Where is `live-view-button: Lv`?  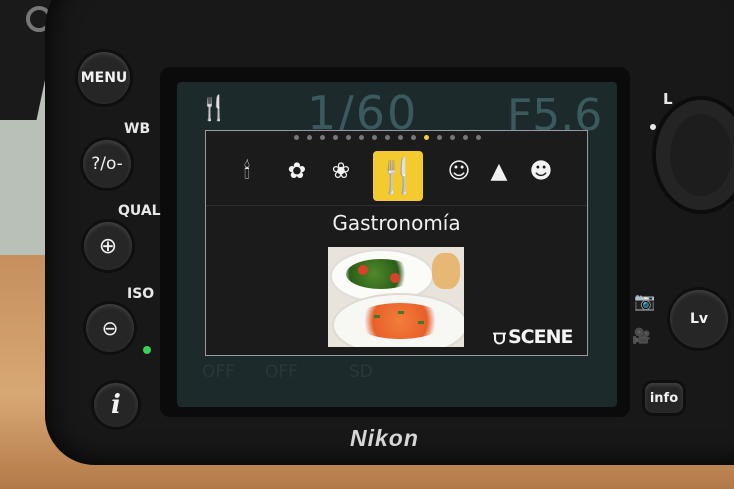 live-view-button: Lv is located at coordinates (699, 319).